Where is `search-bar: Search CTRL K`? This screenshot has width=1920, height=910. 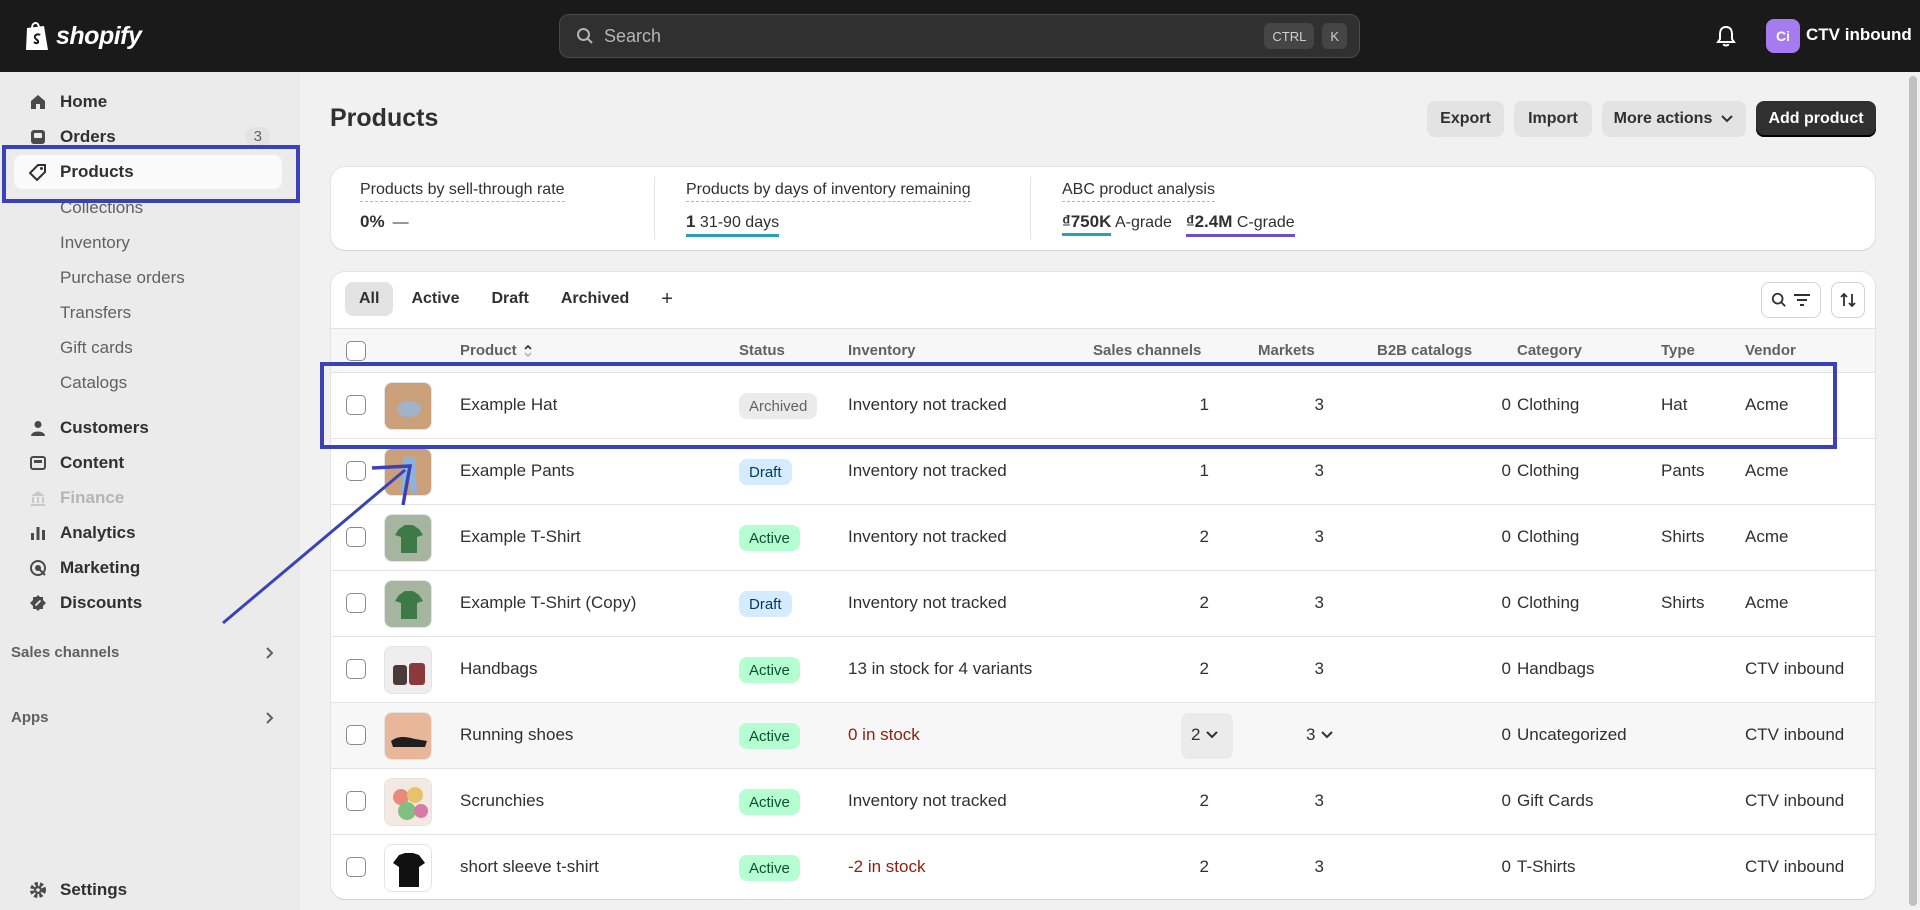
search-bar: Search CTRL K is located at coordinates (959, 36).